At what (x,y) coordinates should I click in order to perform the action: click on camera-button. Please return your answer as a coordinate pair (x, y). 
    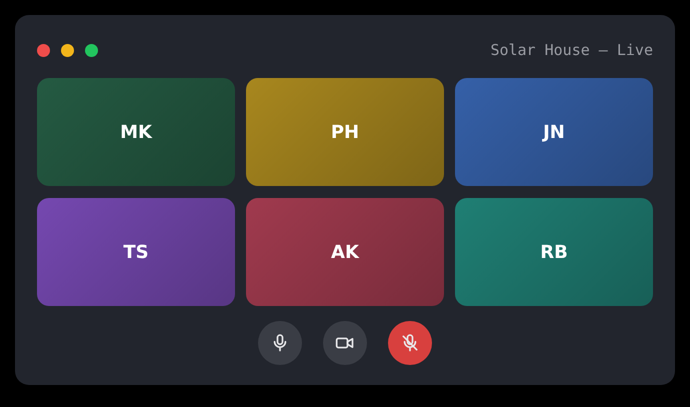
    Looking at the image, I should click on (345, 343).